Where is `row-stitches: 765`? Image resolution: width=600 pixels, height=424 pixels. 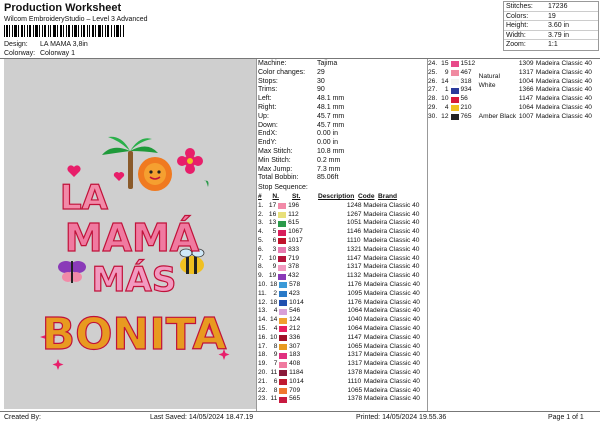 row-stitches: 765 is located at coordinates (466, 116).